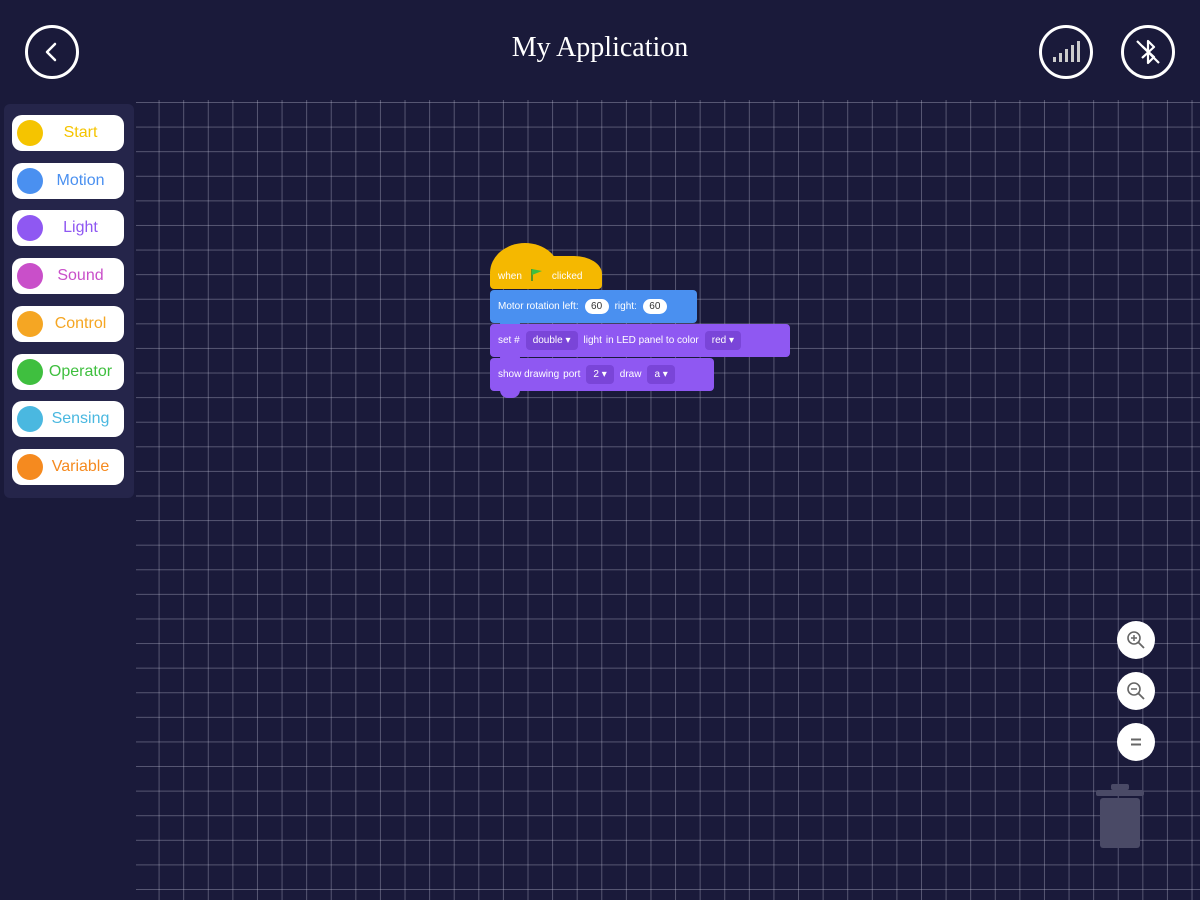  I want to click on left-speed-input: 60, so click(596, 306).